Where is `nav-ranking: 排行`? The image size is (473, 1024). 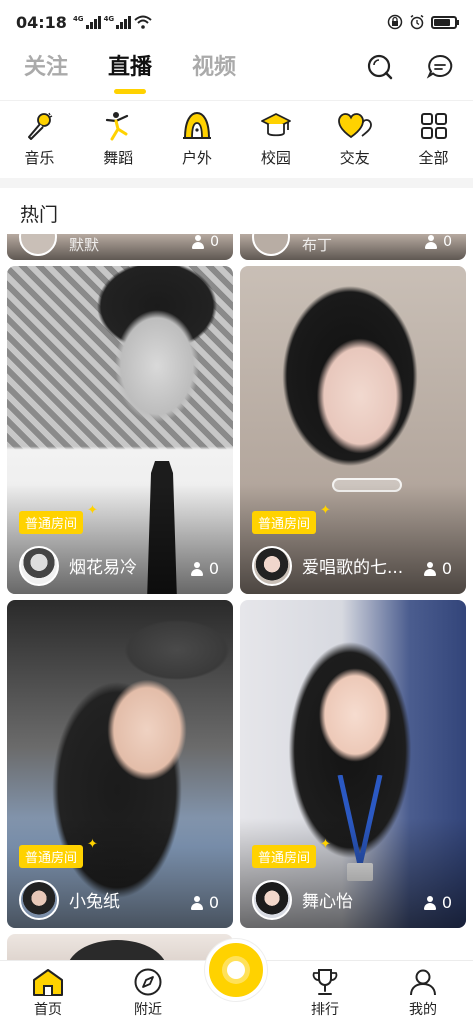
nav-ranking: 排行 is located at coordinates (325, 993).